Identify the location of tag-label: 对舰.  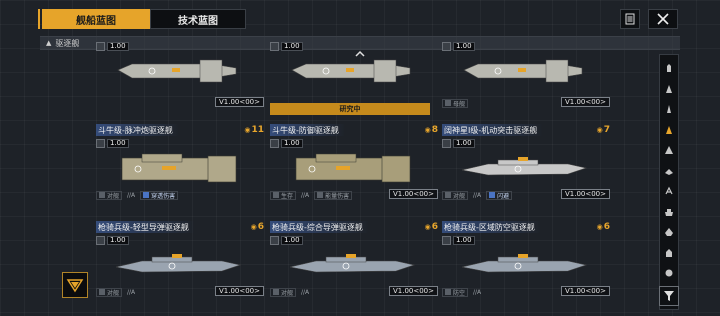
(287, 293).